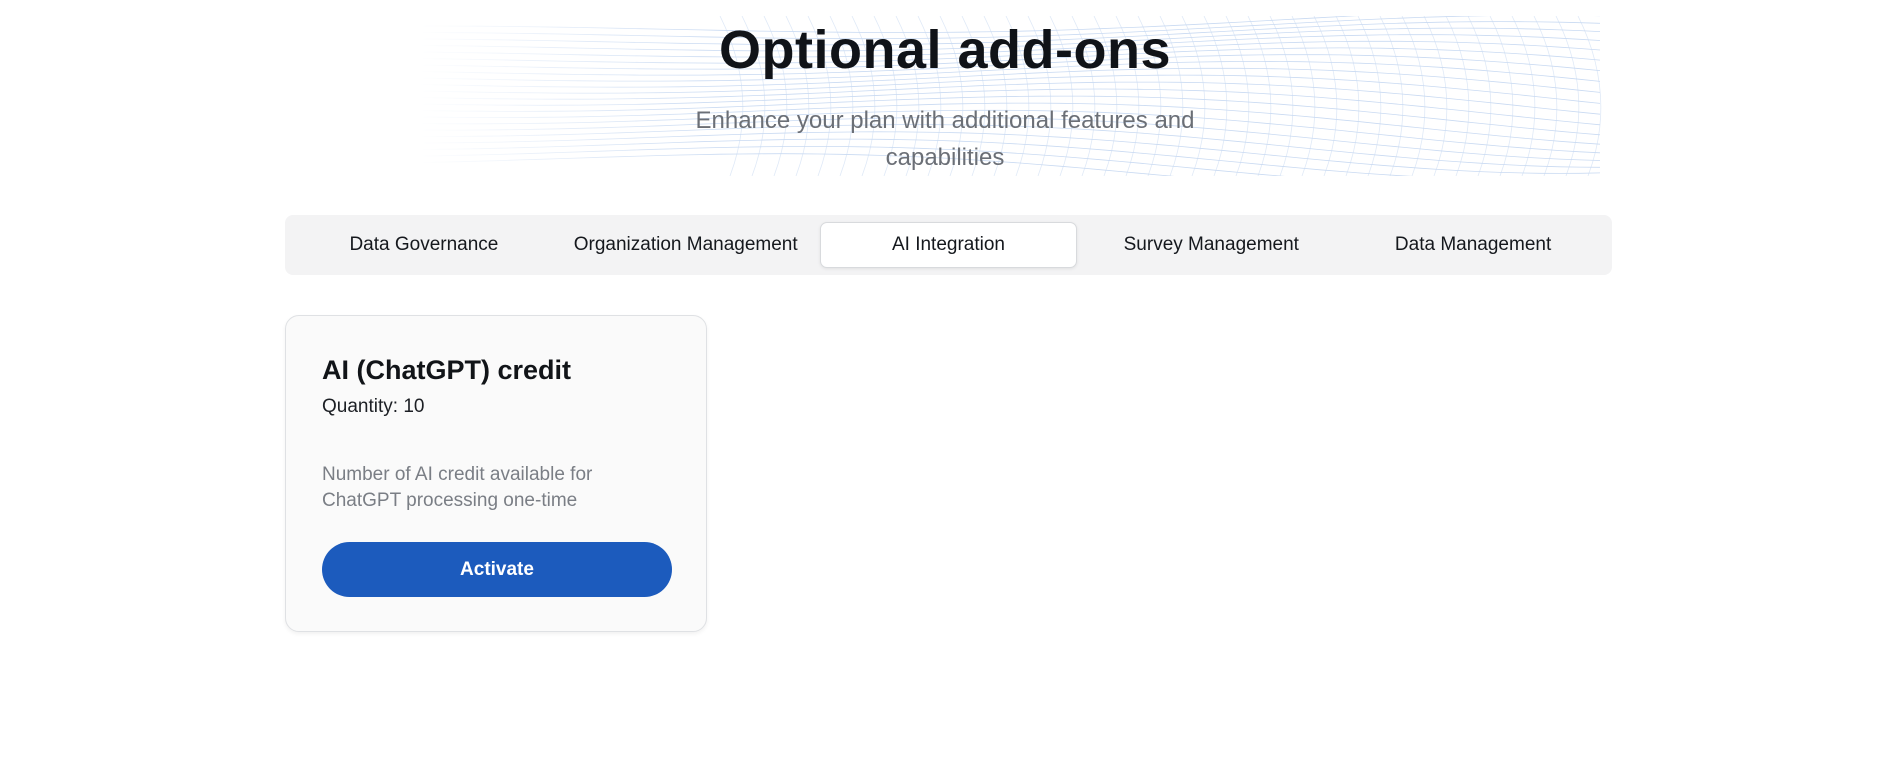 Image resolution: width=1890 pixels, height=781 pixels. Describe the element at coordinates (497, 569) in the screenshot. I see `activate-button: Activate` at that location.